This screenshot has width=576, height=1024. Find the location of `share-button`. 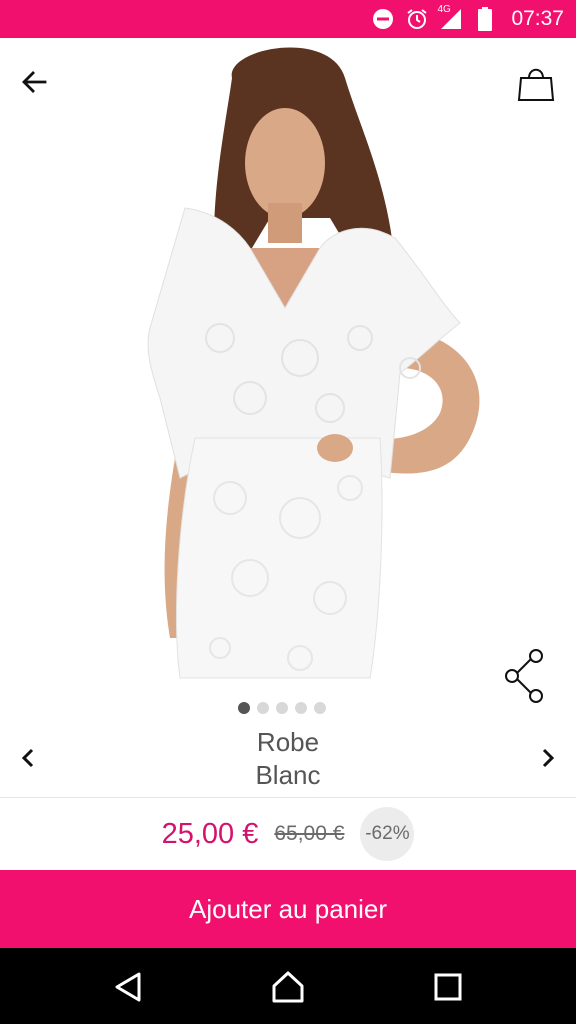

share-button is located at coordinates (525, 676).